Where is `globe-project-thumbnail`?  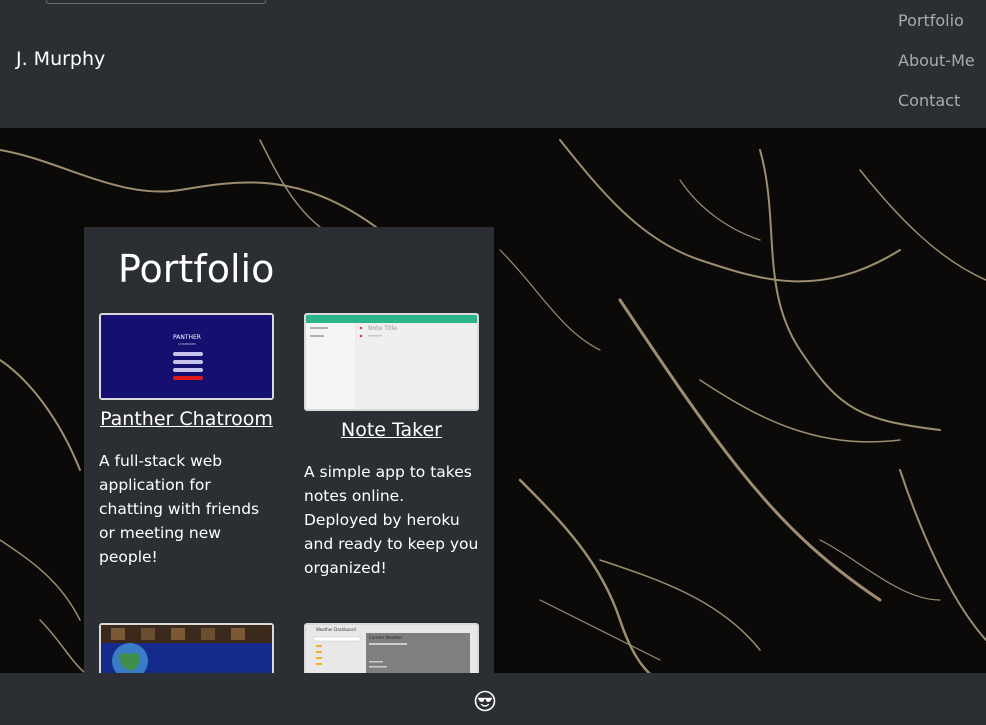 globe-project-thumbnail is located at coordinates (186, 648).